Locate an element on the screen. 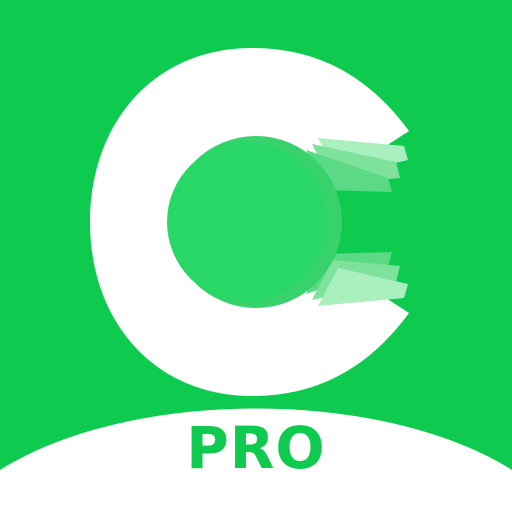 Image resolution: width=512 pixels, height=512 pixels. pro-badge-label: PRO is located at coordinates (256, 448).